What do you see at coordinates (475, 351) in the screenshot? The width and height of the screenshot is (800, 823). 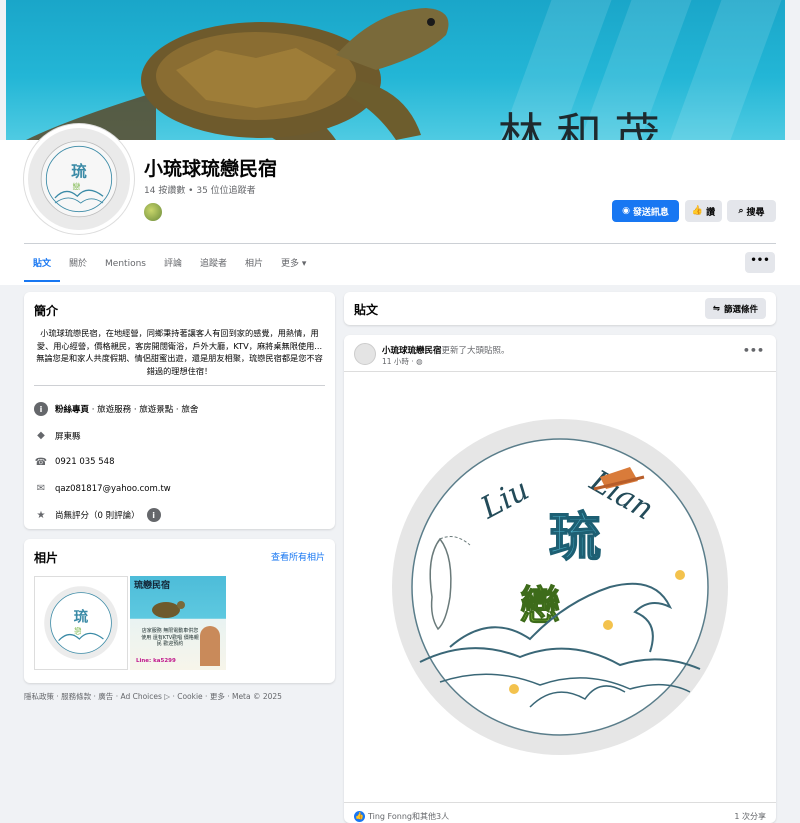 I see `post-action-text: 更新了大頭貼照。` at bounding box center [475, 351].